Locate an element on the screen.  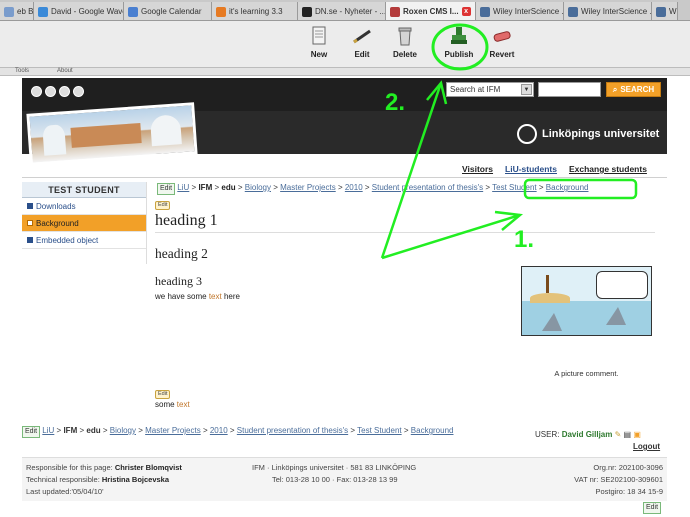
body-text-end: here is located at coordinates (230, 296).